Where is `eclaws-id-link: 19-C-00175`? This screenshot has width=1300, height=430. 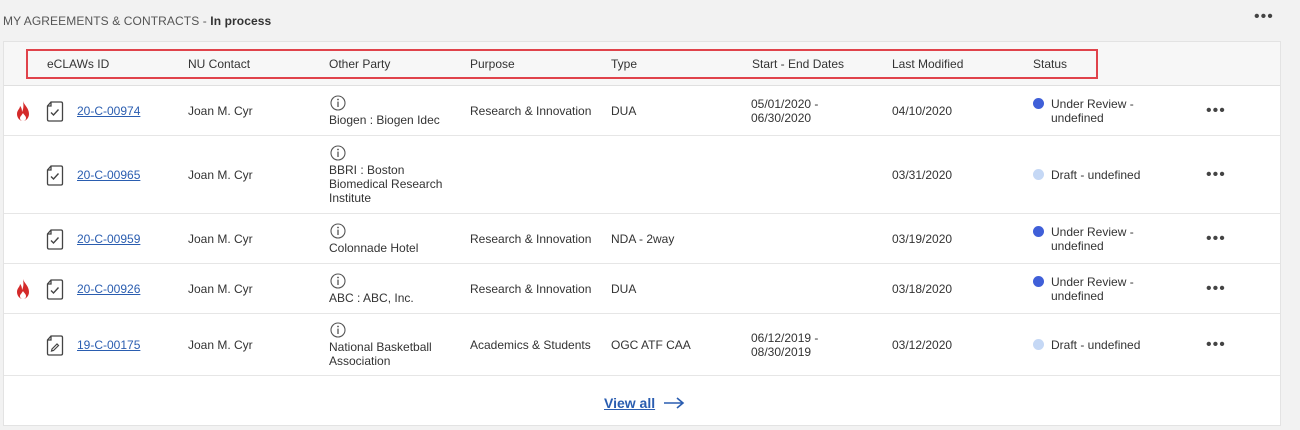 eclaws-id-link: 19-C-00175 is located at coordinates (108, 345).